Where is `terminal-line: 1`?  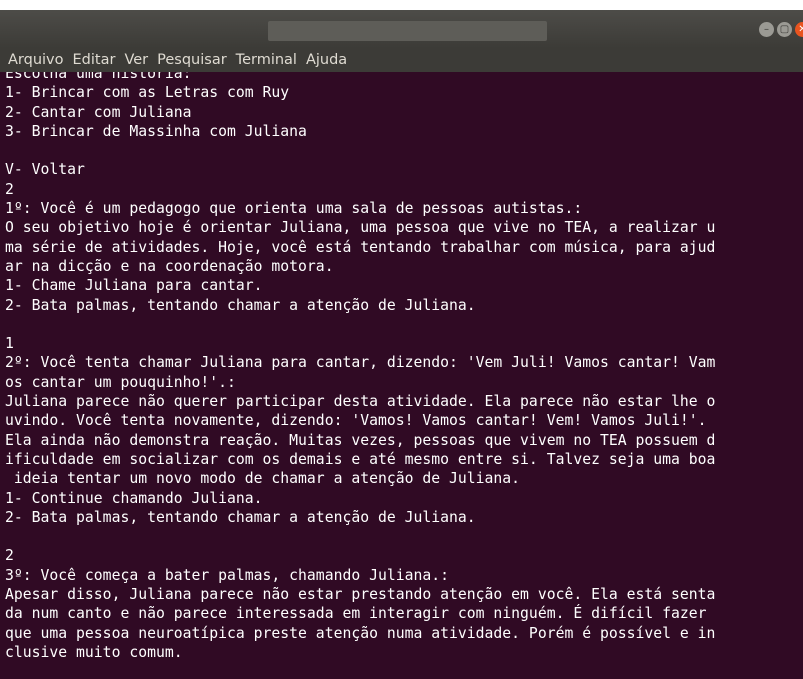 terminal-line: 1 is located at coordinates (9, 344).